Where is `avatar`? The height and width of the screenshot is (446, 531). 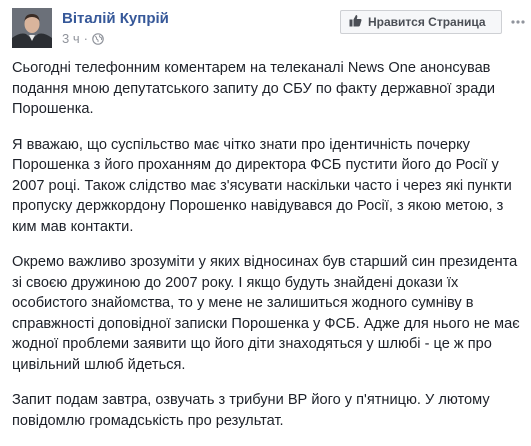 avatar is located at coordinates (32, 28).